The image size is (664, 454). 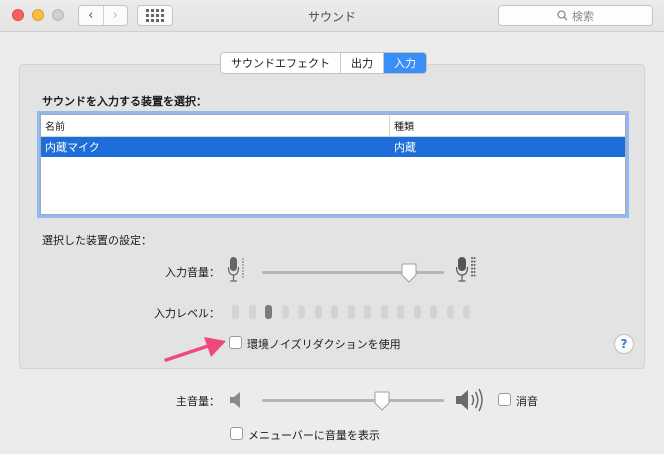 I want to click on noise-reduction-checkbox, so click(x=235, y=342).